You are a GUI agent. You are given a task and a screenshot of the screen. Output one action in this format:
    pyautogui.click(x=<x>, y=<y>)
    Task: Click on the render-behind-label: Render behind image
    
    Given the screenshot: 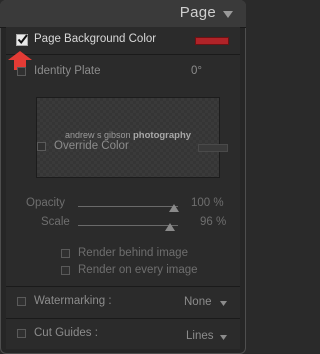 What is the action you would take?
    pyautogui.click(x=133, y=253)
    